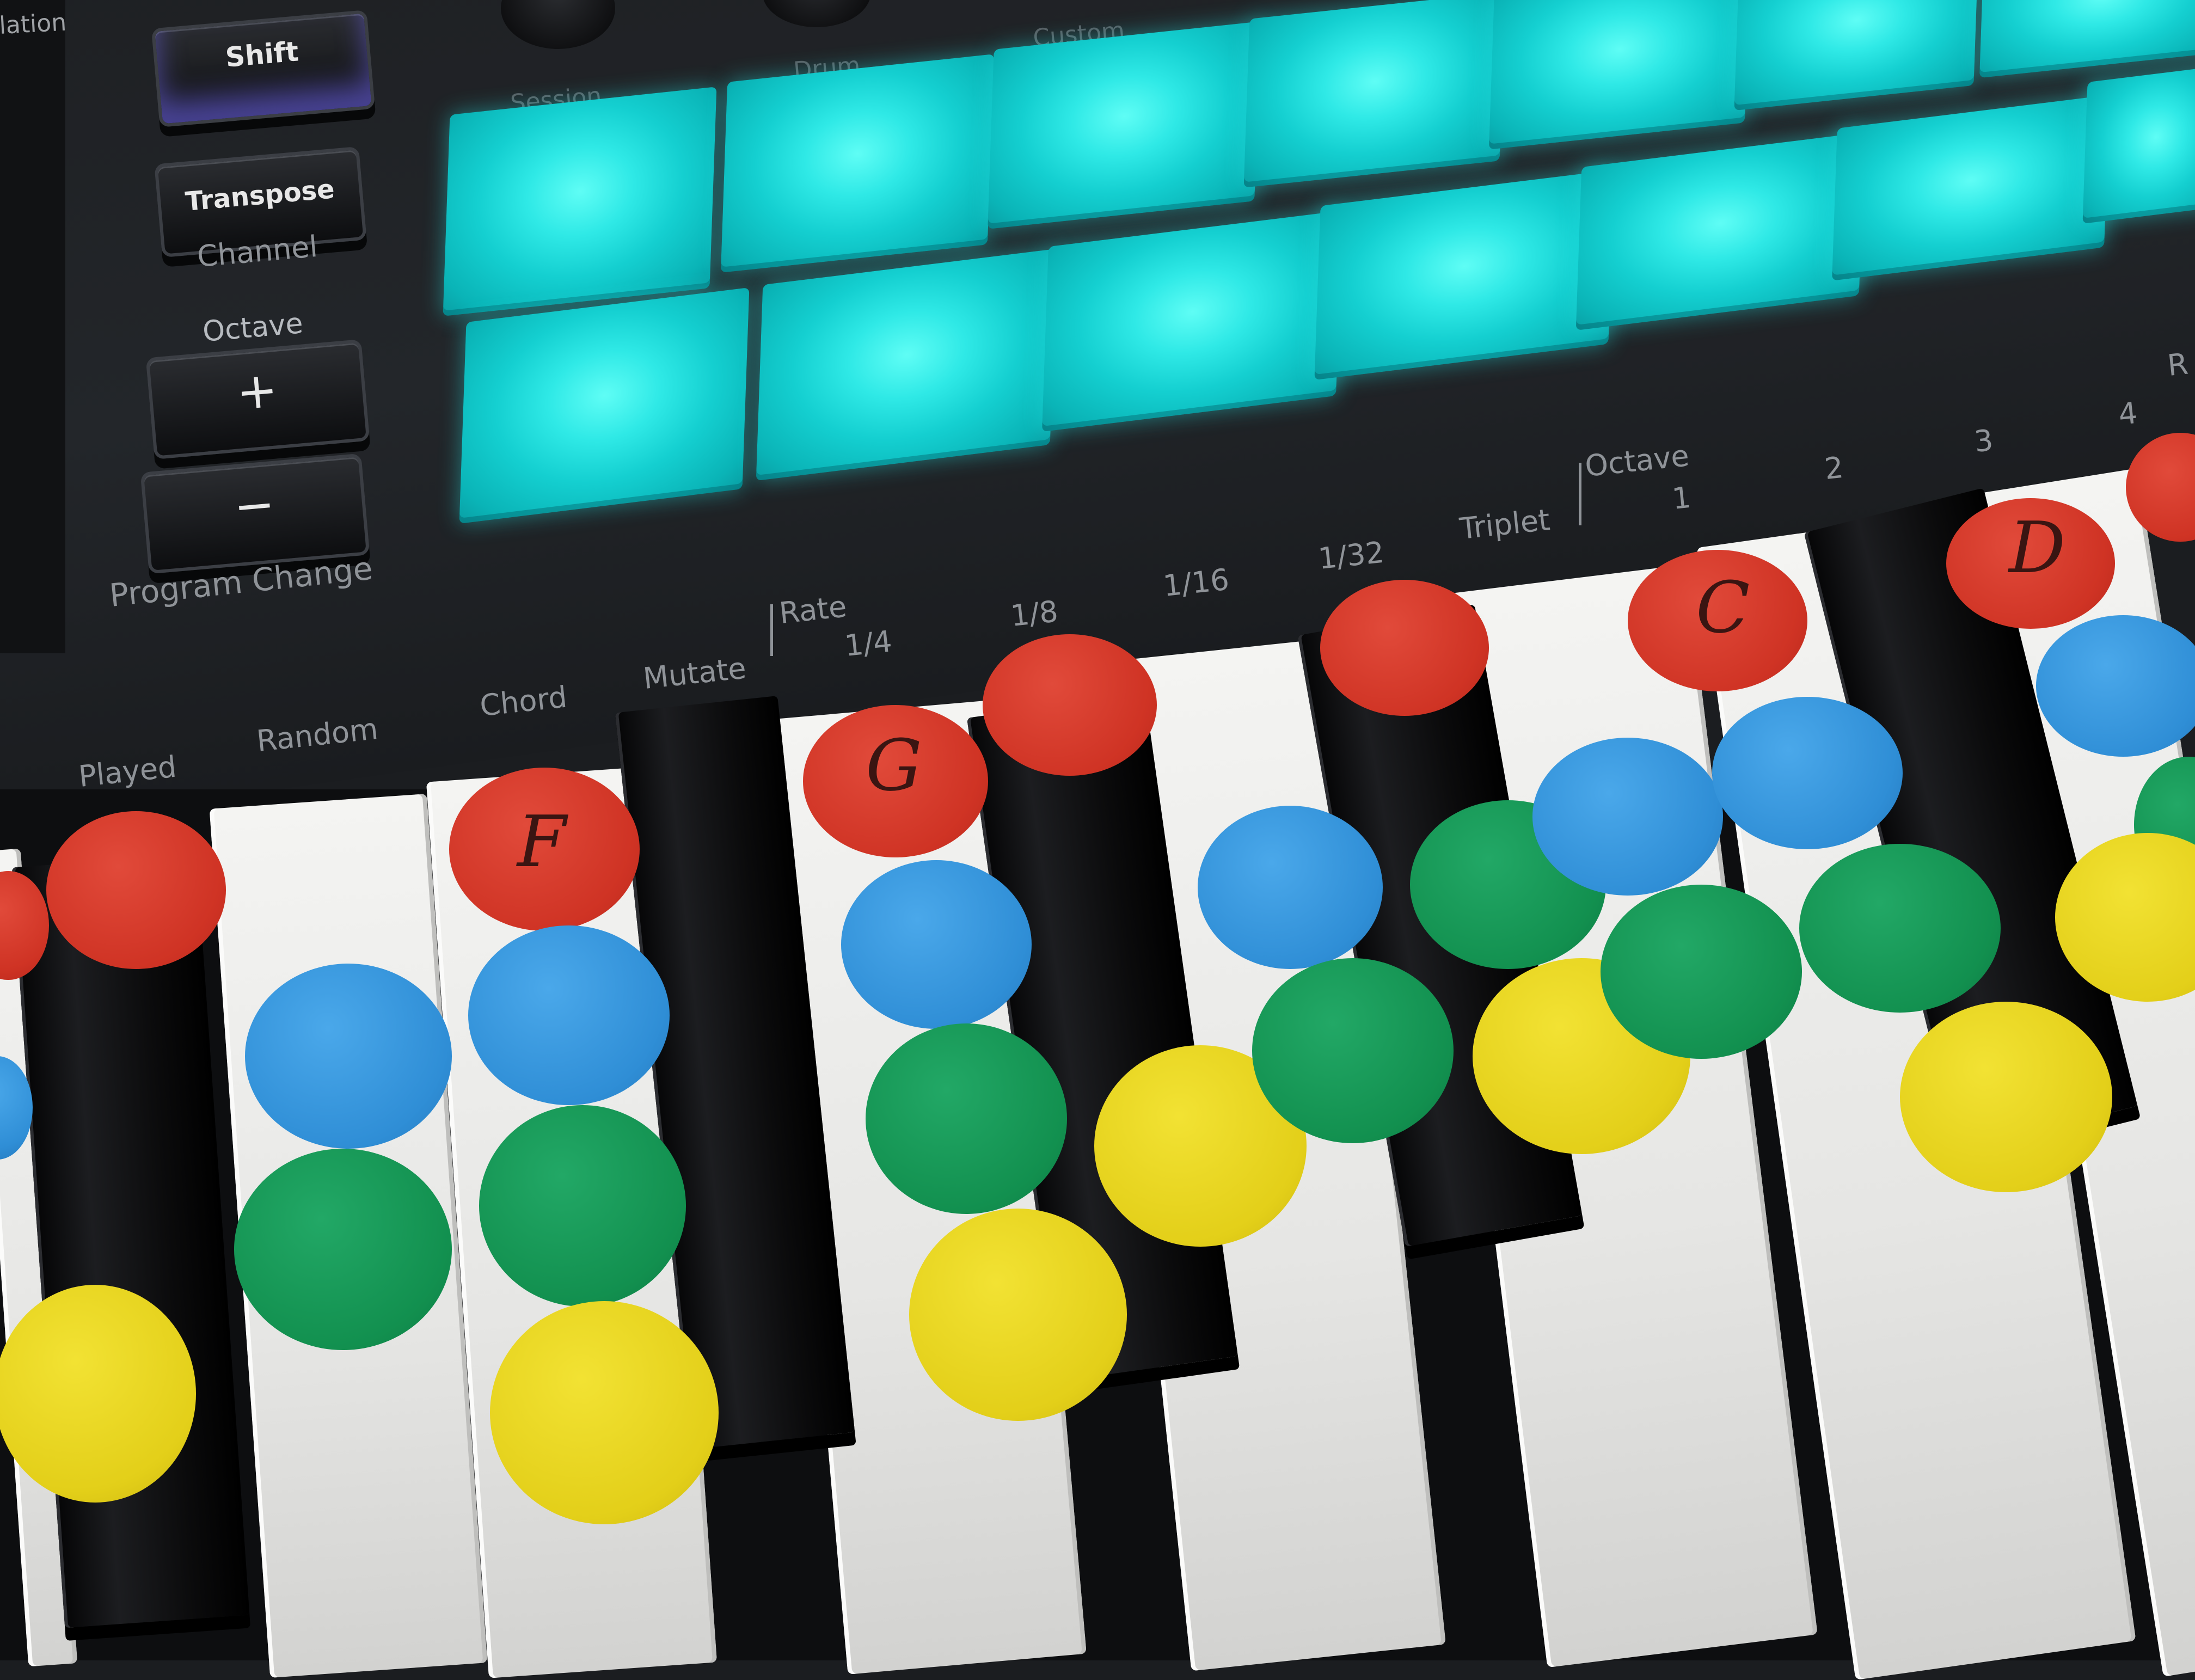 This screenshot has width=2195, height=1680. I want to click on partial-top-label: lation, so click(34, 24).